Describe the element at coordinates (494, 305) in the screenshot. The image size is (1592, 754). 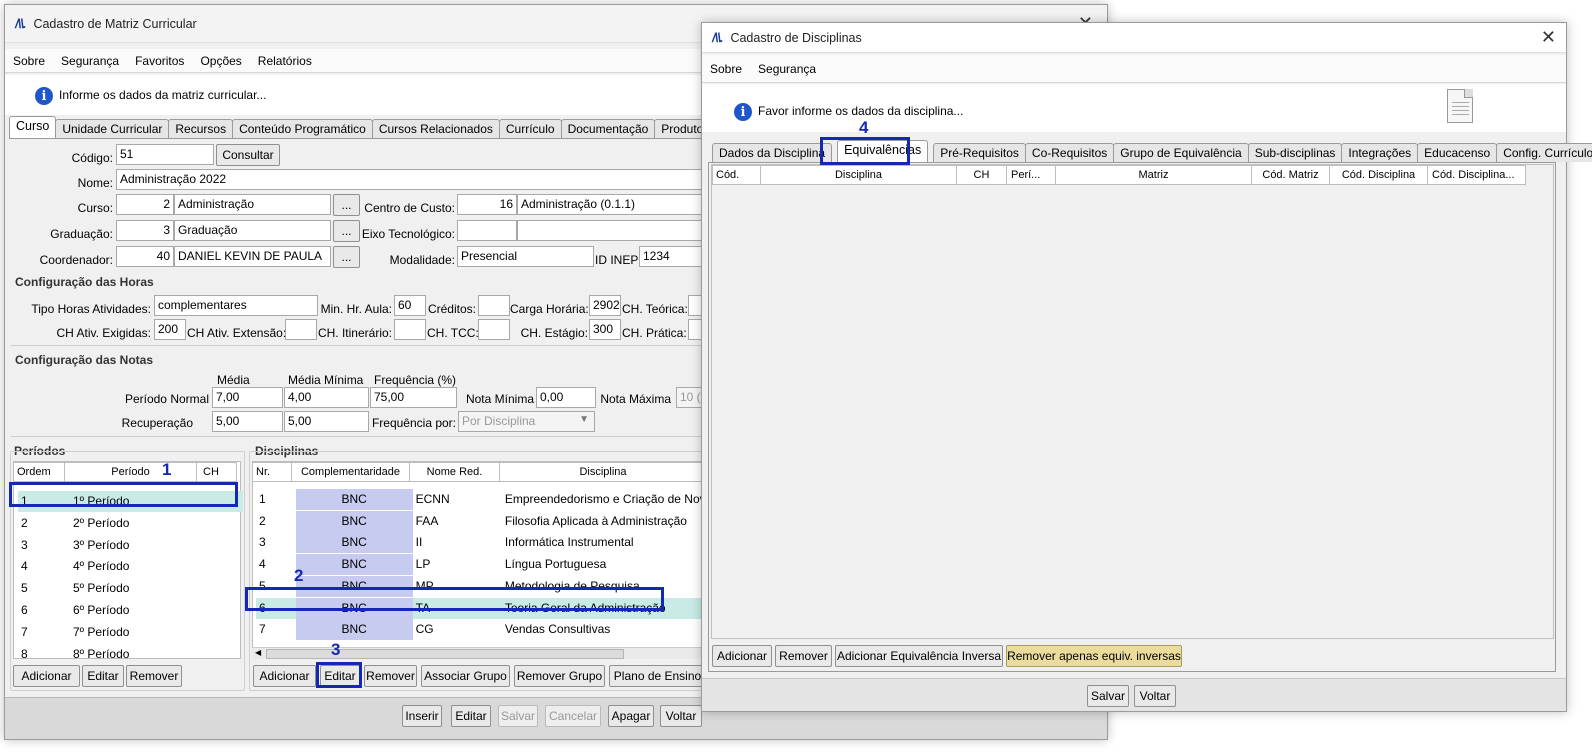
I see `creditos-field` at that location.